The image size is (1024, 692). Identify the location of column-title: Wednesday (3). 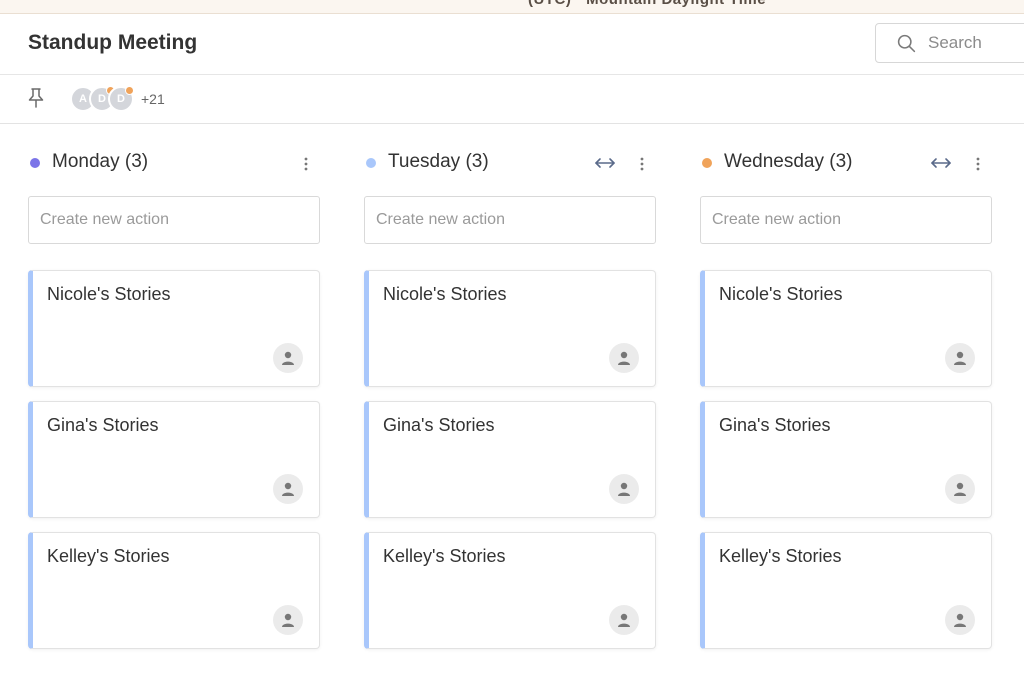
(788, 161).